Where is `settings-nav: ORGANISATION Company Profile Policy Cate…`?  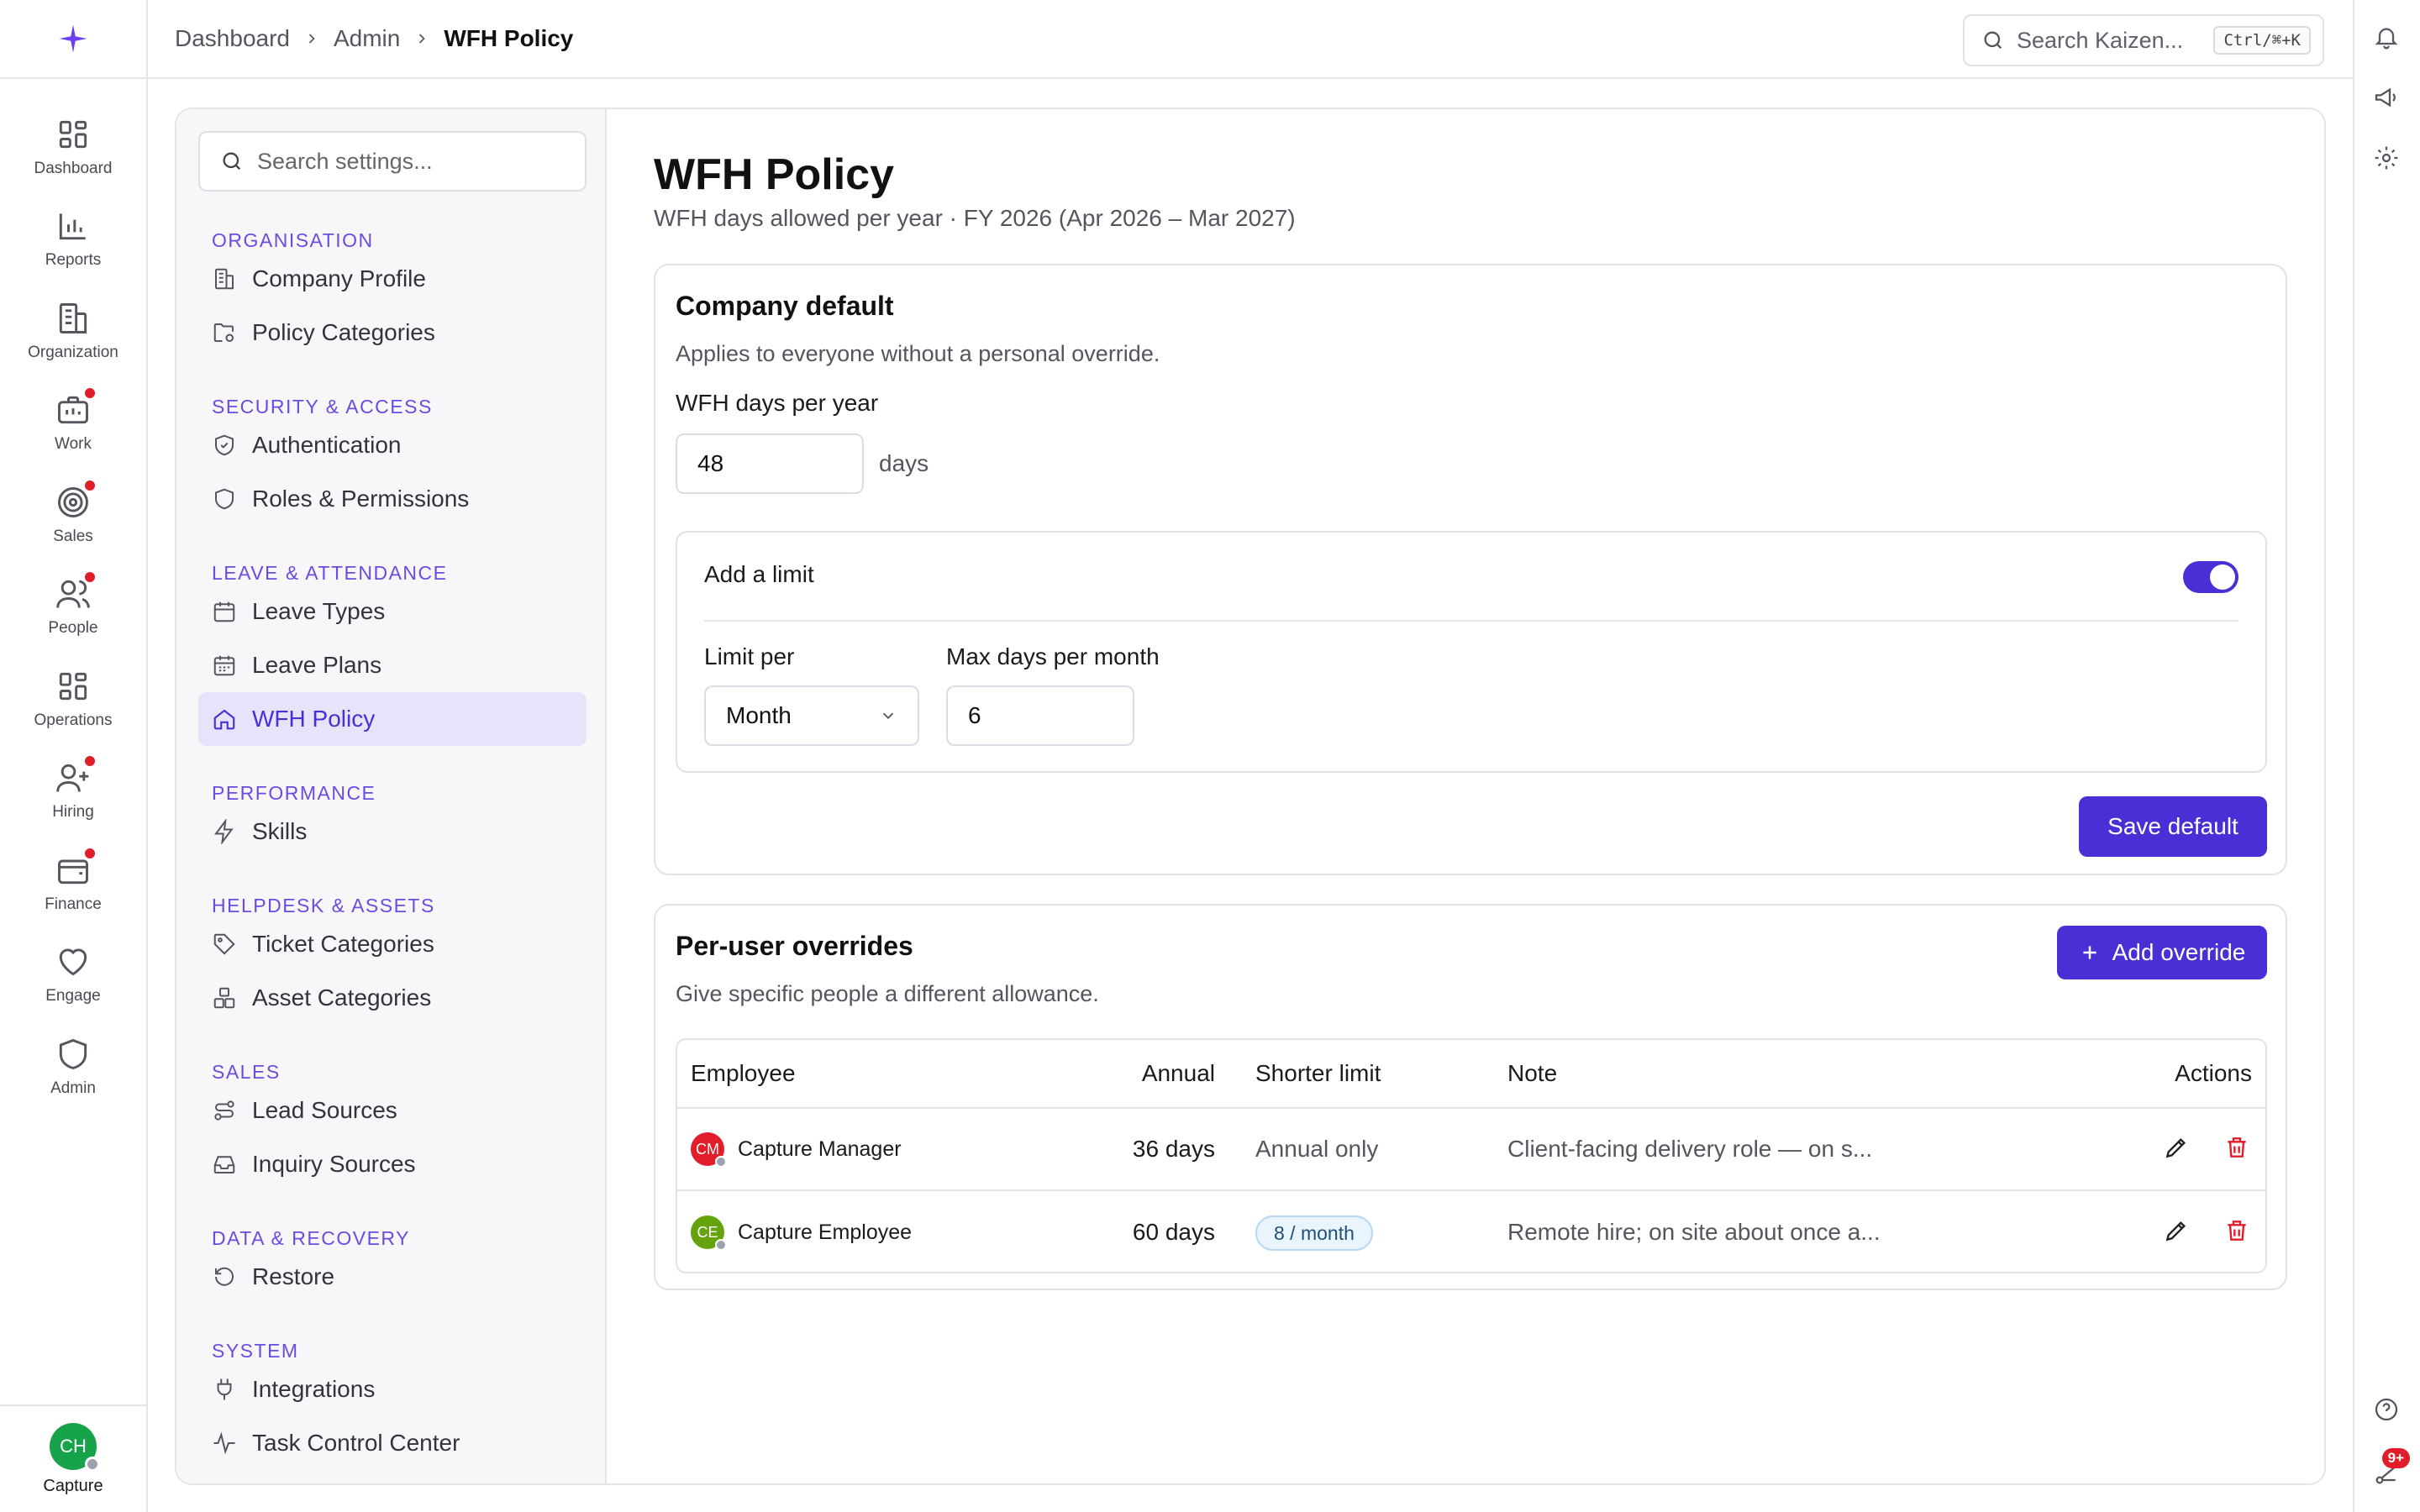 settings-nav: ORGANISATION Company Profile Policy Cate… is located at coordinates (392, 844).